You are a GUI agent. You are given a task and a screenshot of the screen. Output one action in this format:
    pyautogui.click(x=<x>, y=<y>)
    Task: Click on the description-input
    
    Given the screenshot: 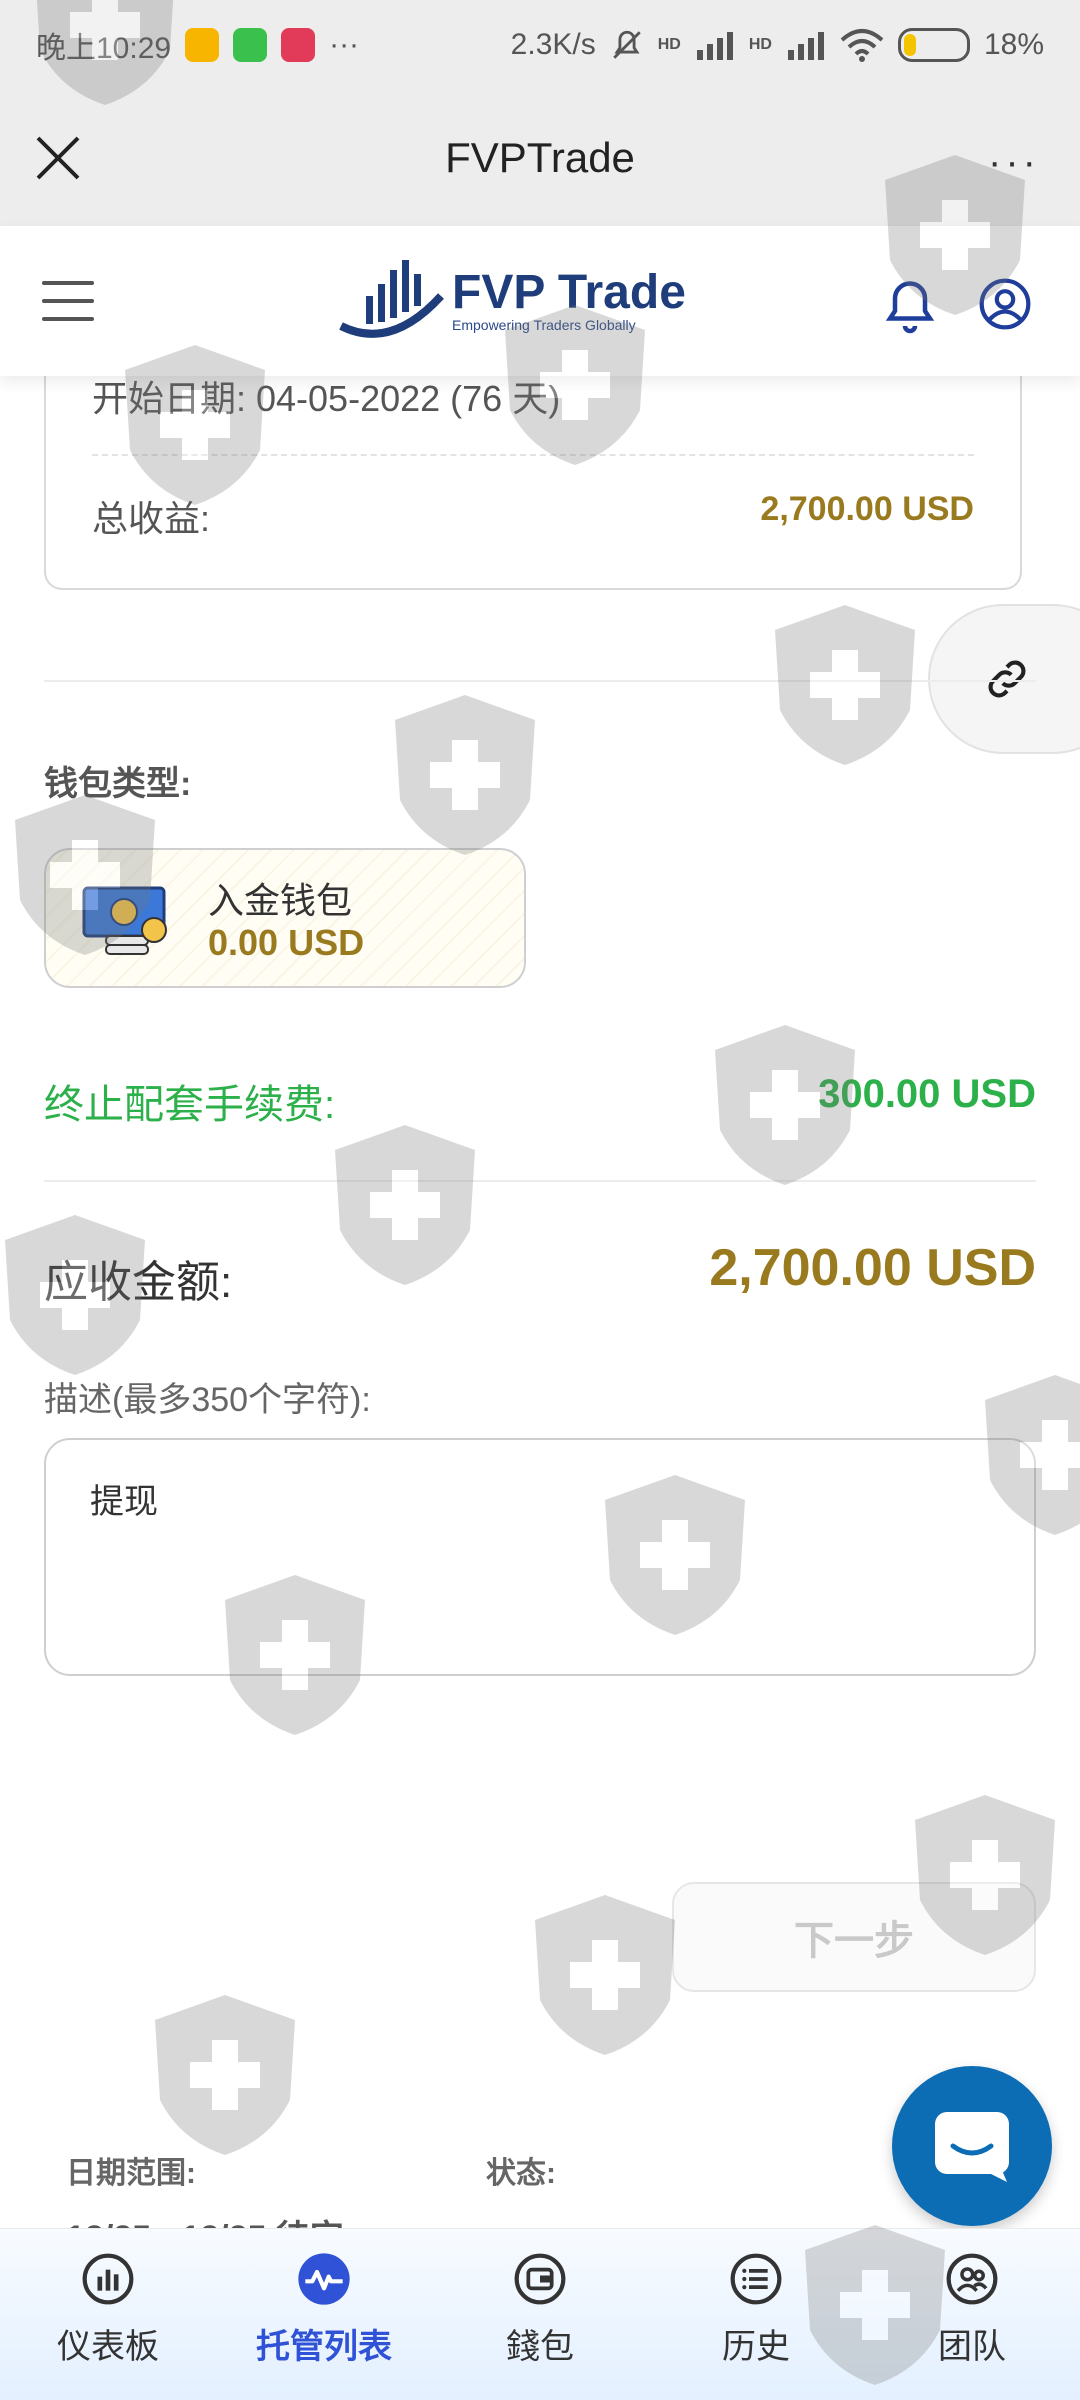 What is the action you would take?
    pyautogui.click(x=540, y=1557)
    